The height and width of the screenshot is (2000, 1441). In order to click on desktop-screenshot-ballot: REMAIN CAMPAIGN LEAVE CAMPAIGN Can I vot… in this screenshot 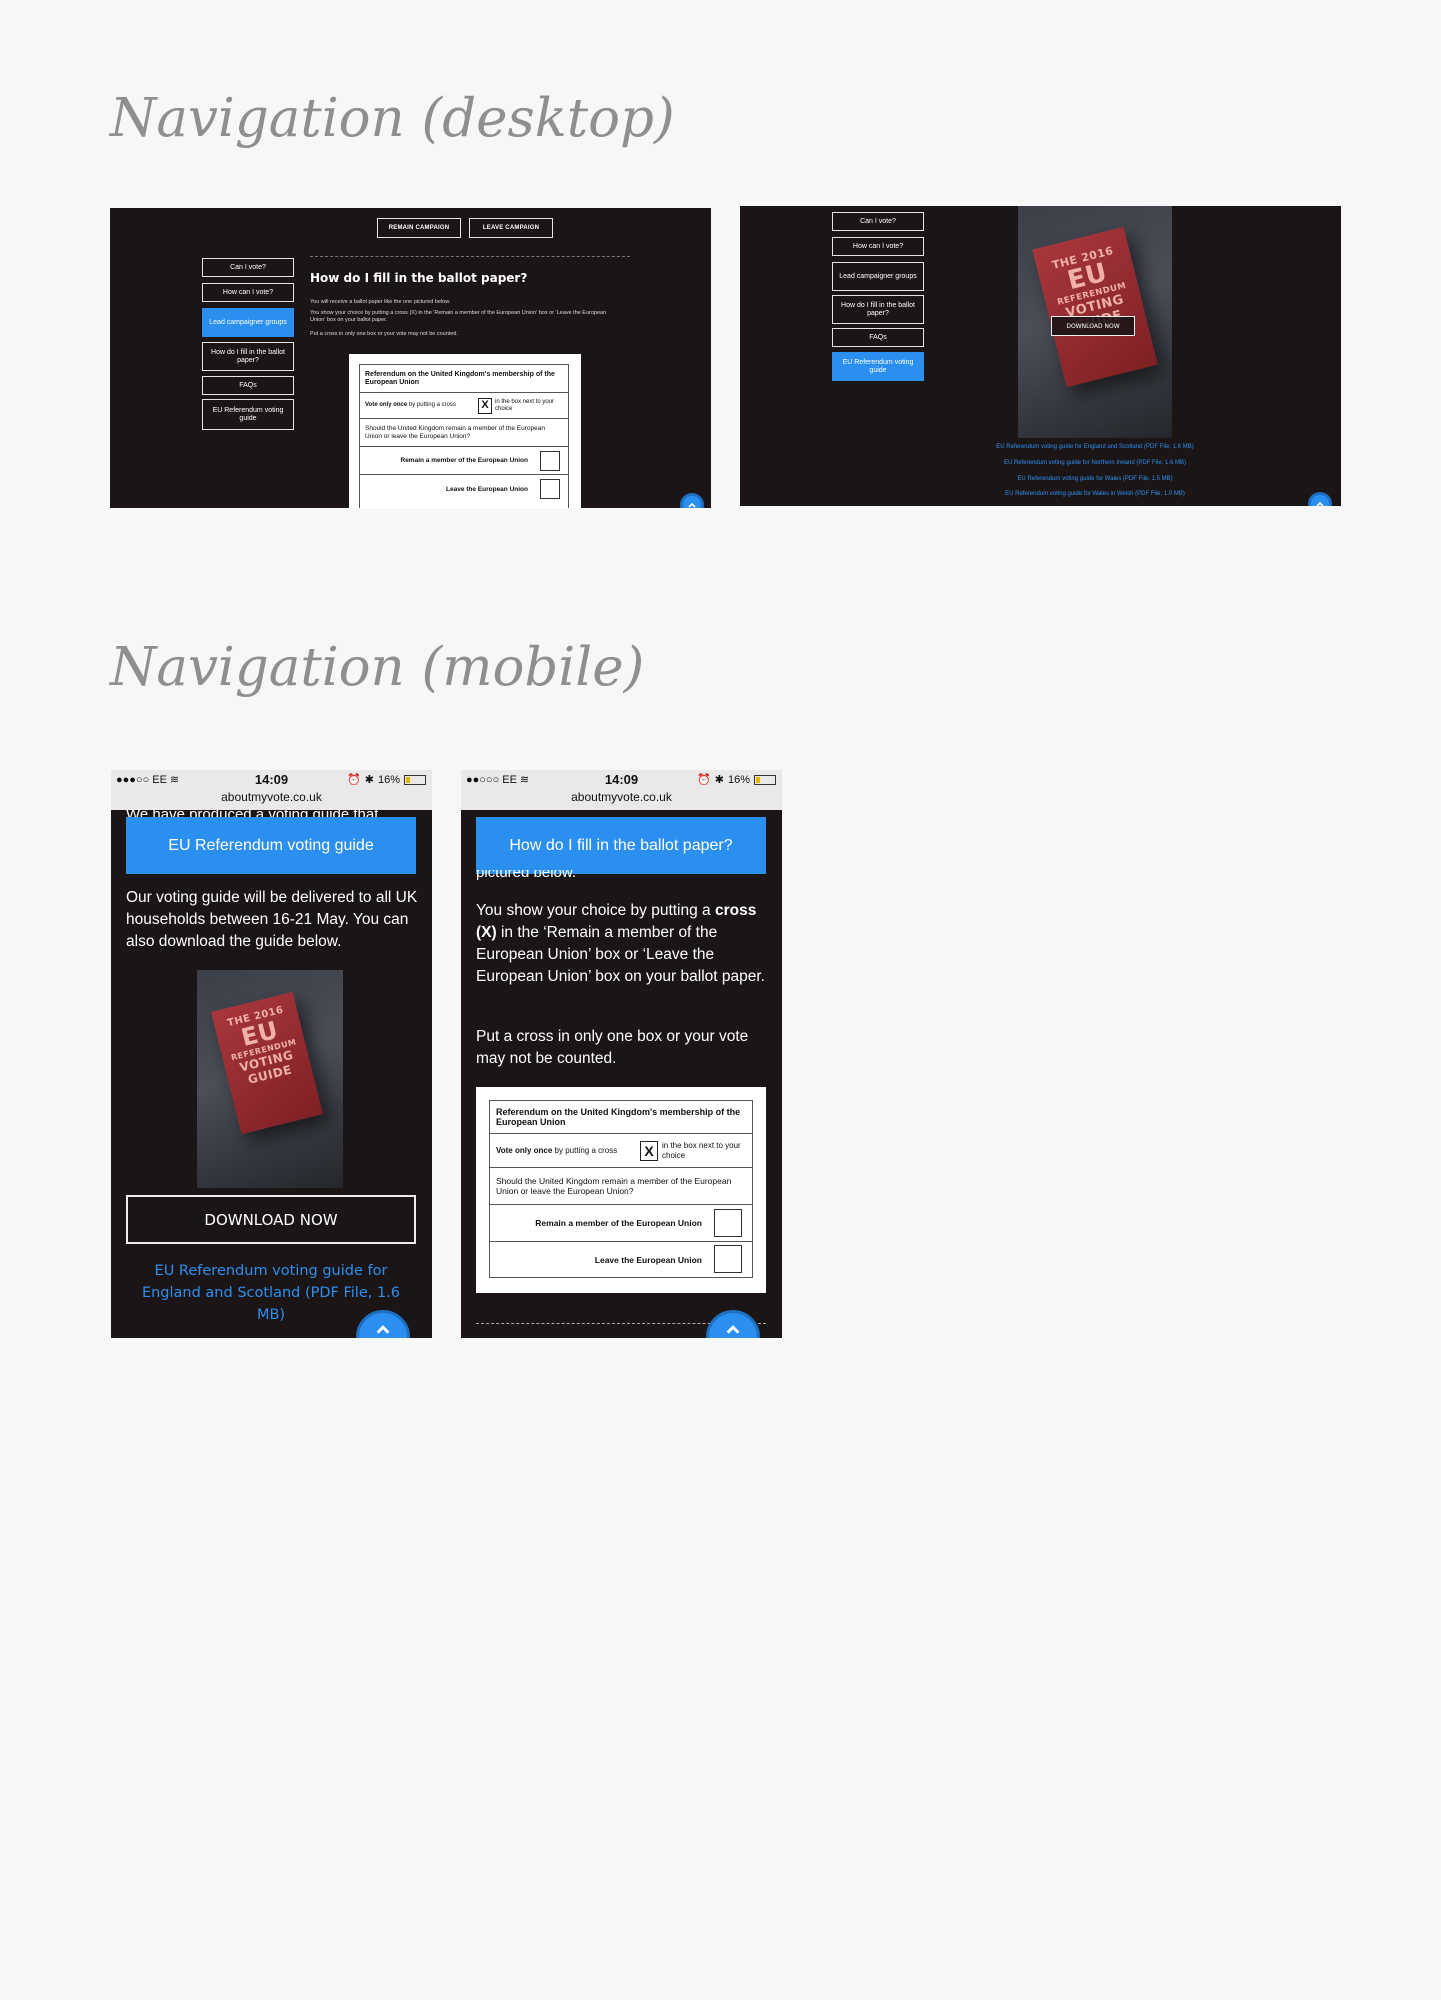, I will do `click(410, 358)`.